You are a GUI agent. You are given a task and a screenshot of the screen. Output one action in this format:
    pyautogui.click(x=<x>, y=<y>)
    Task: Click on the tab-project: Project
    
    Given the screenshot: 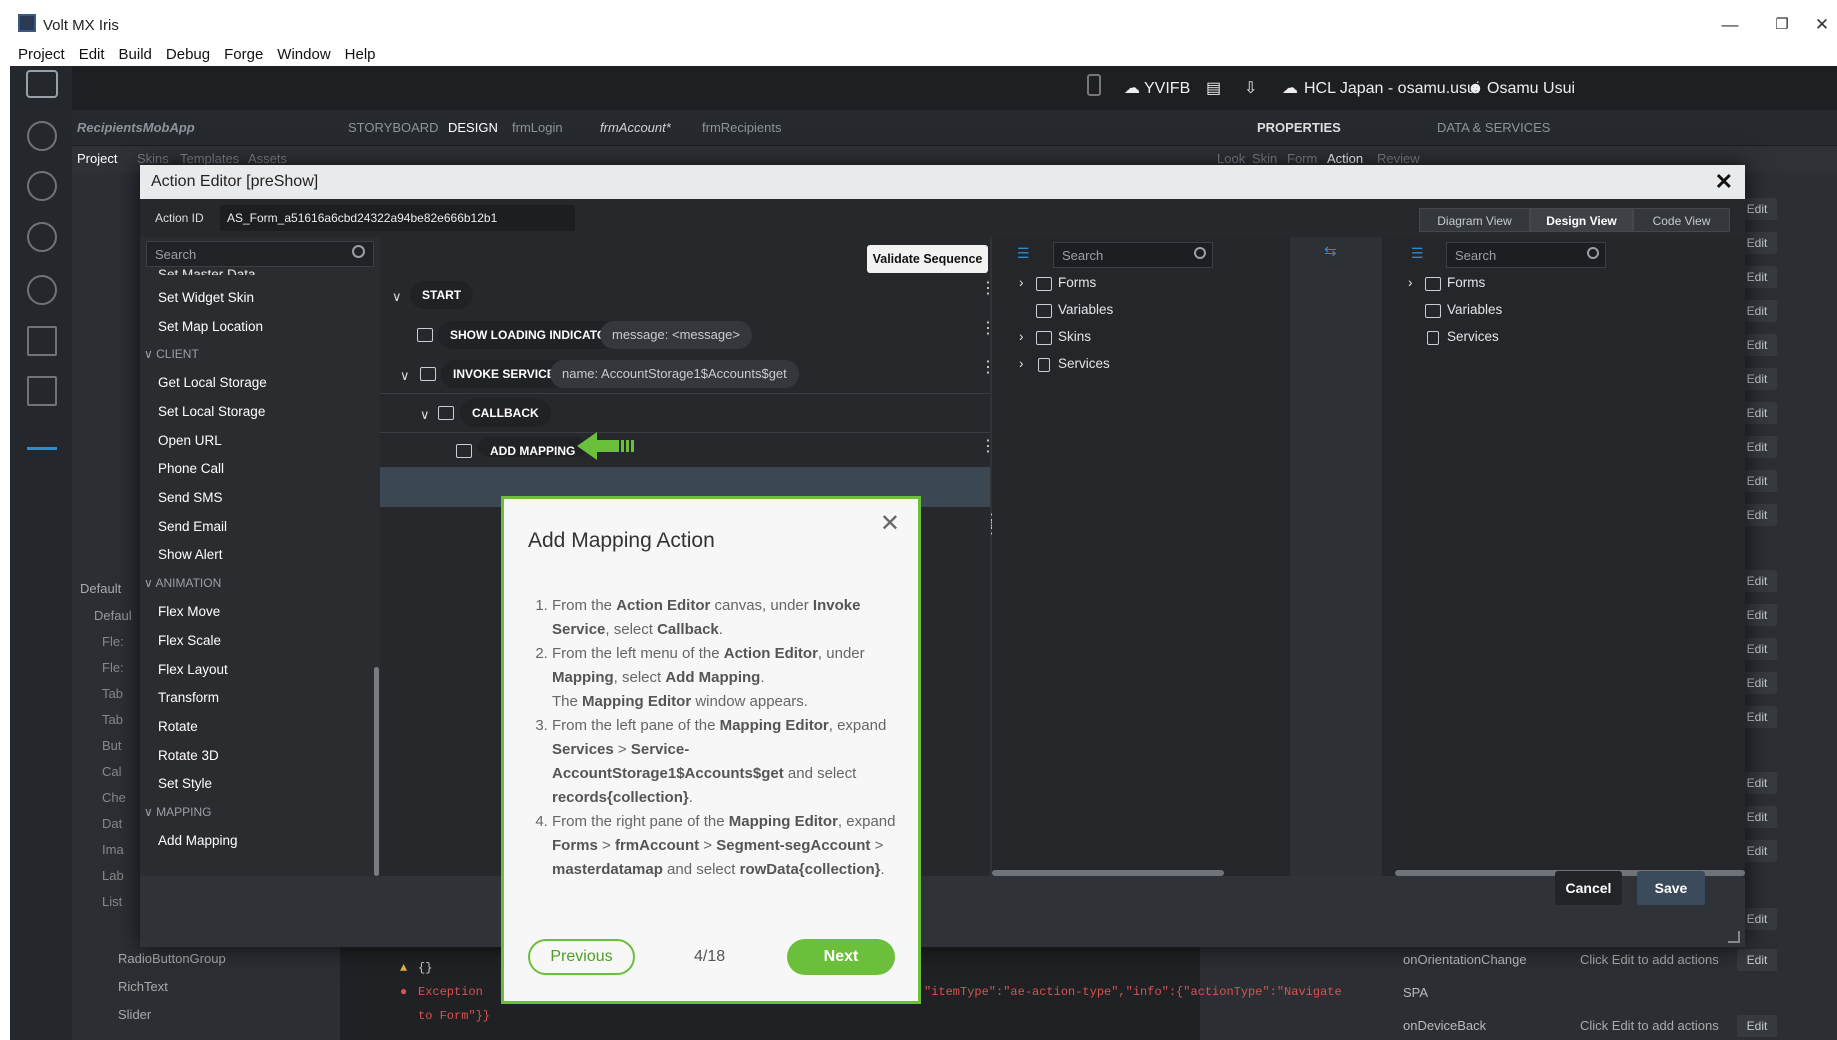 What is the action you would take?
    pyautogui.click(x=97, y=158)
    